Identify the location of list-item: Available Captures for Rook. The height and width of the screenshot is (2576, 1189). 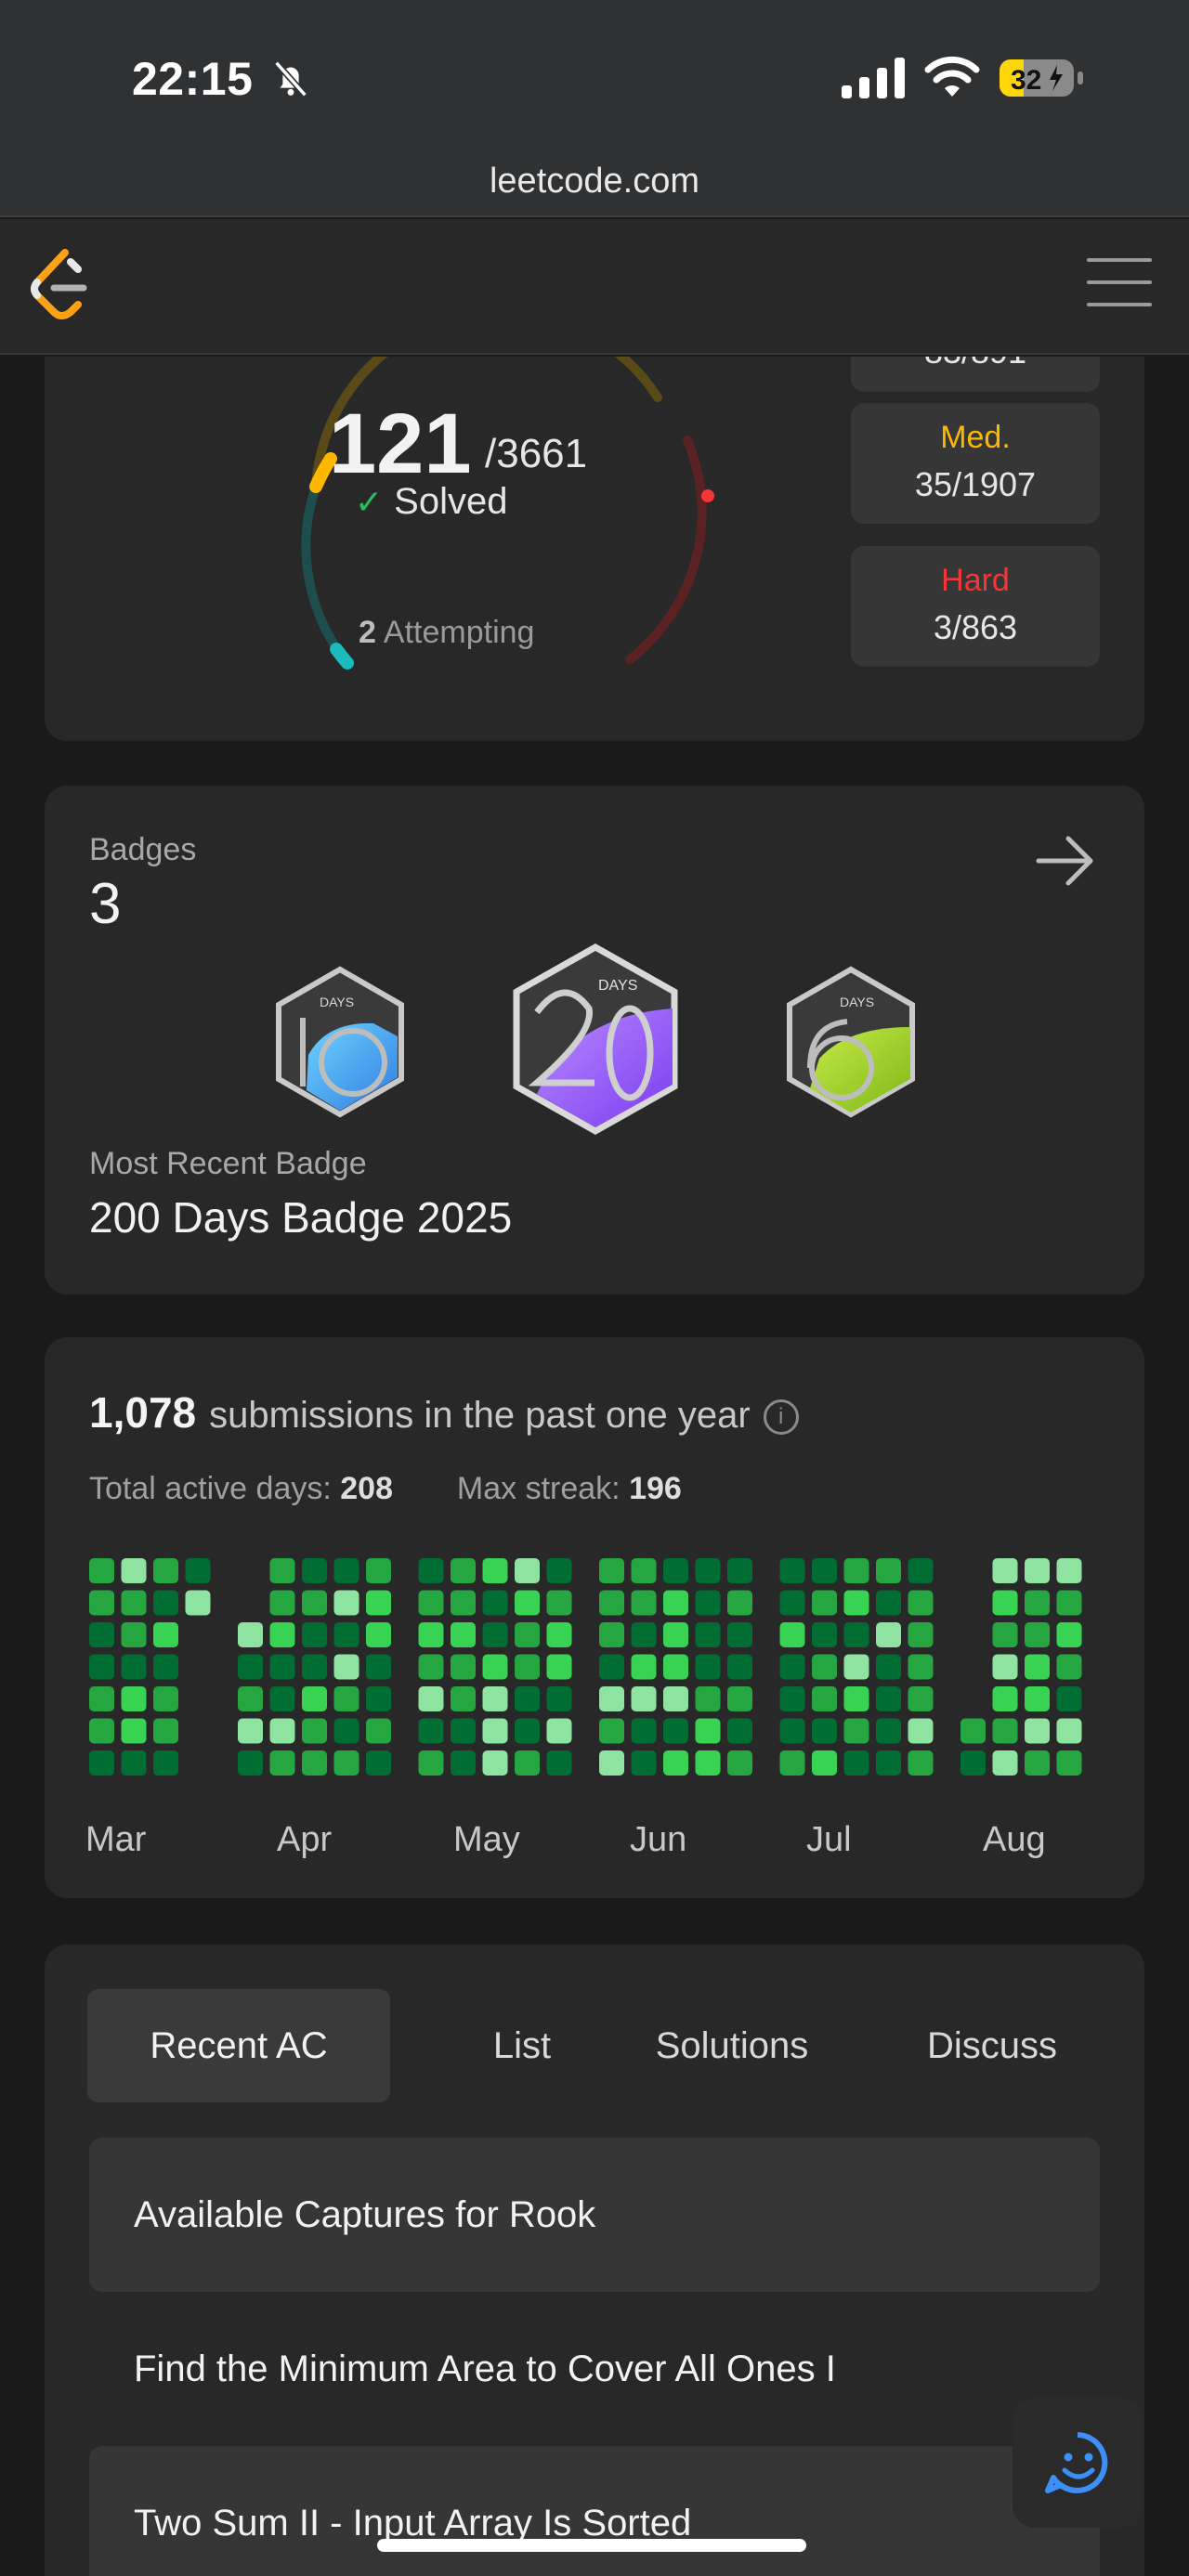
(594, 2215).